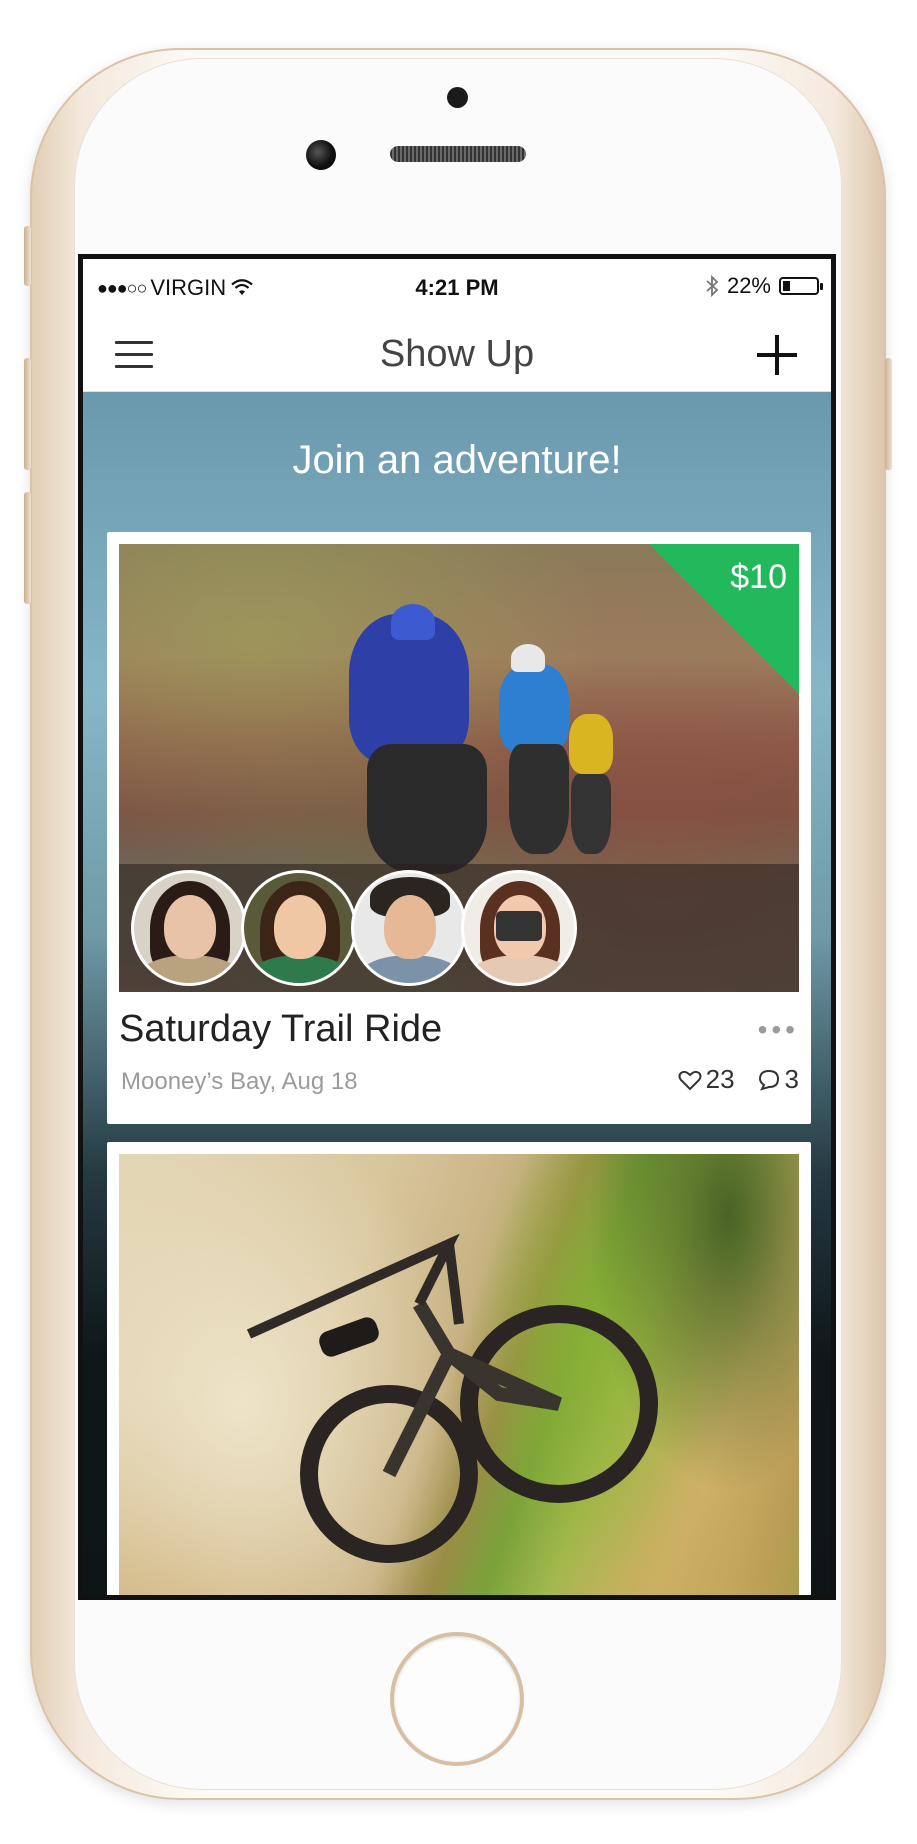 This screenshot has height=1844, width=917. Describe the element at coordinates (458, 154) in the screenshot. I see `earpiece-speaker` at that location.